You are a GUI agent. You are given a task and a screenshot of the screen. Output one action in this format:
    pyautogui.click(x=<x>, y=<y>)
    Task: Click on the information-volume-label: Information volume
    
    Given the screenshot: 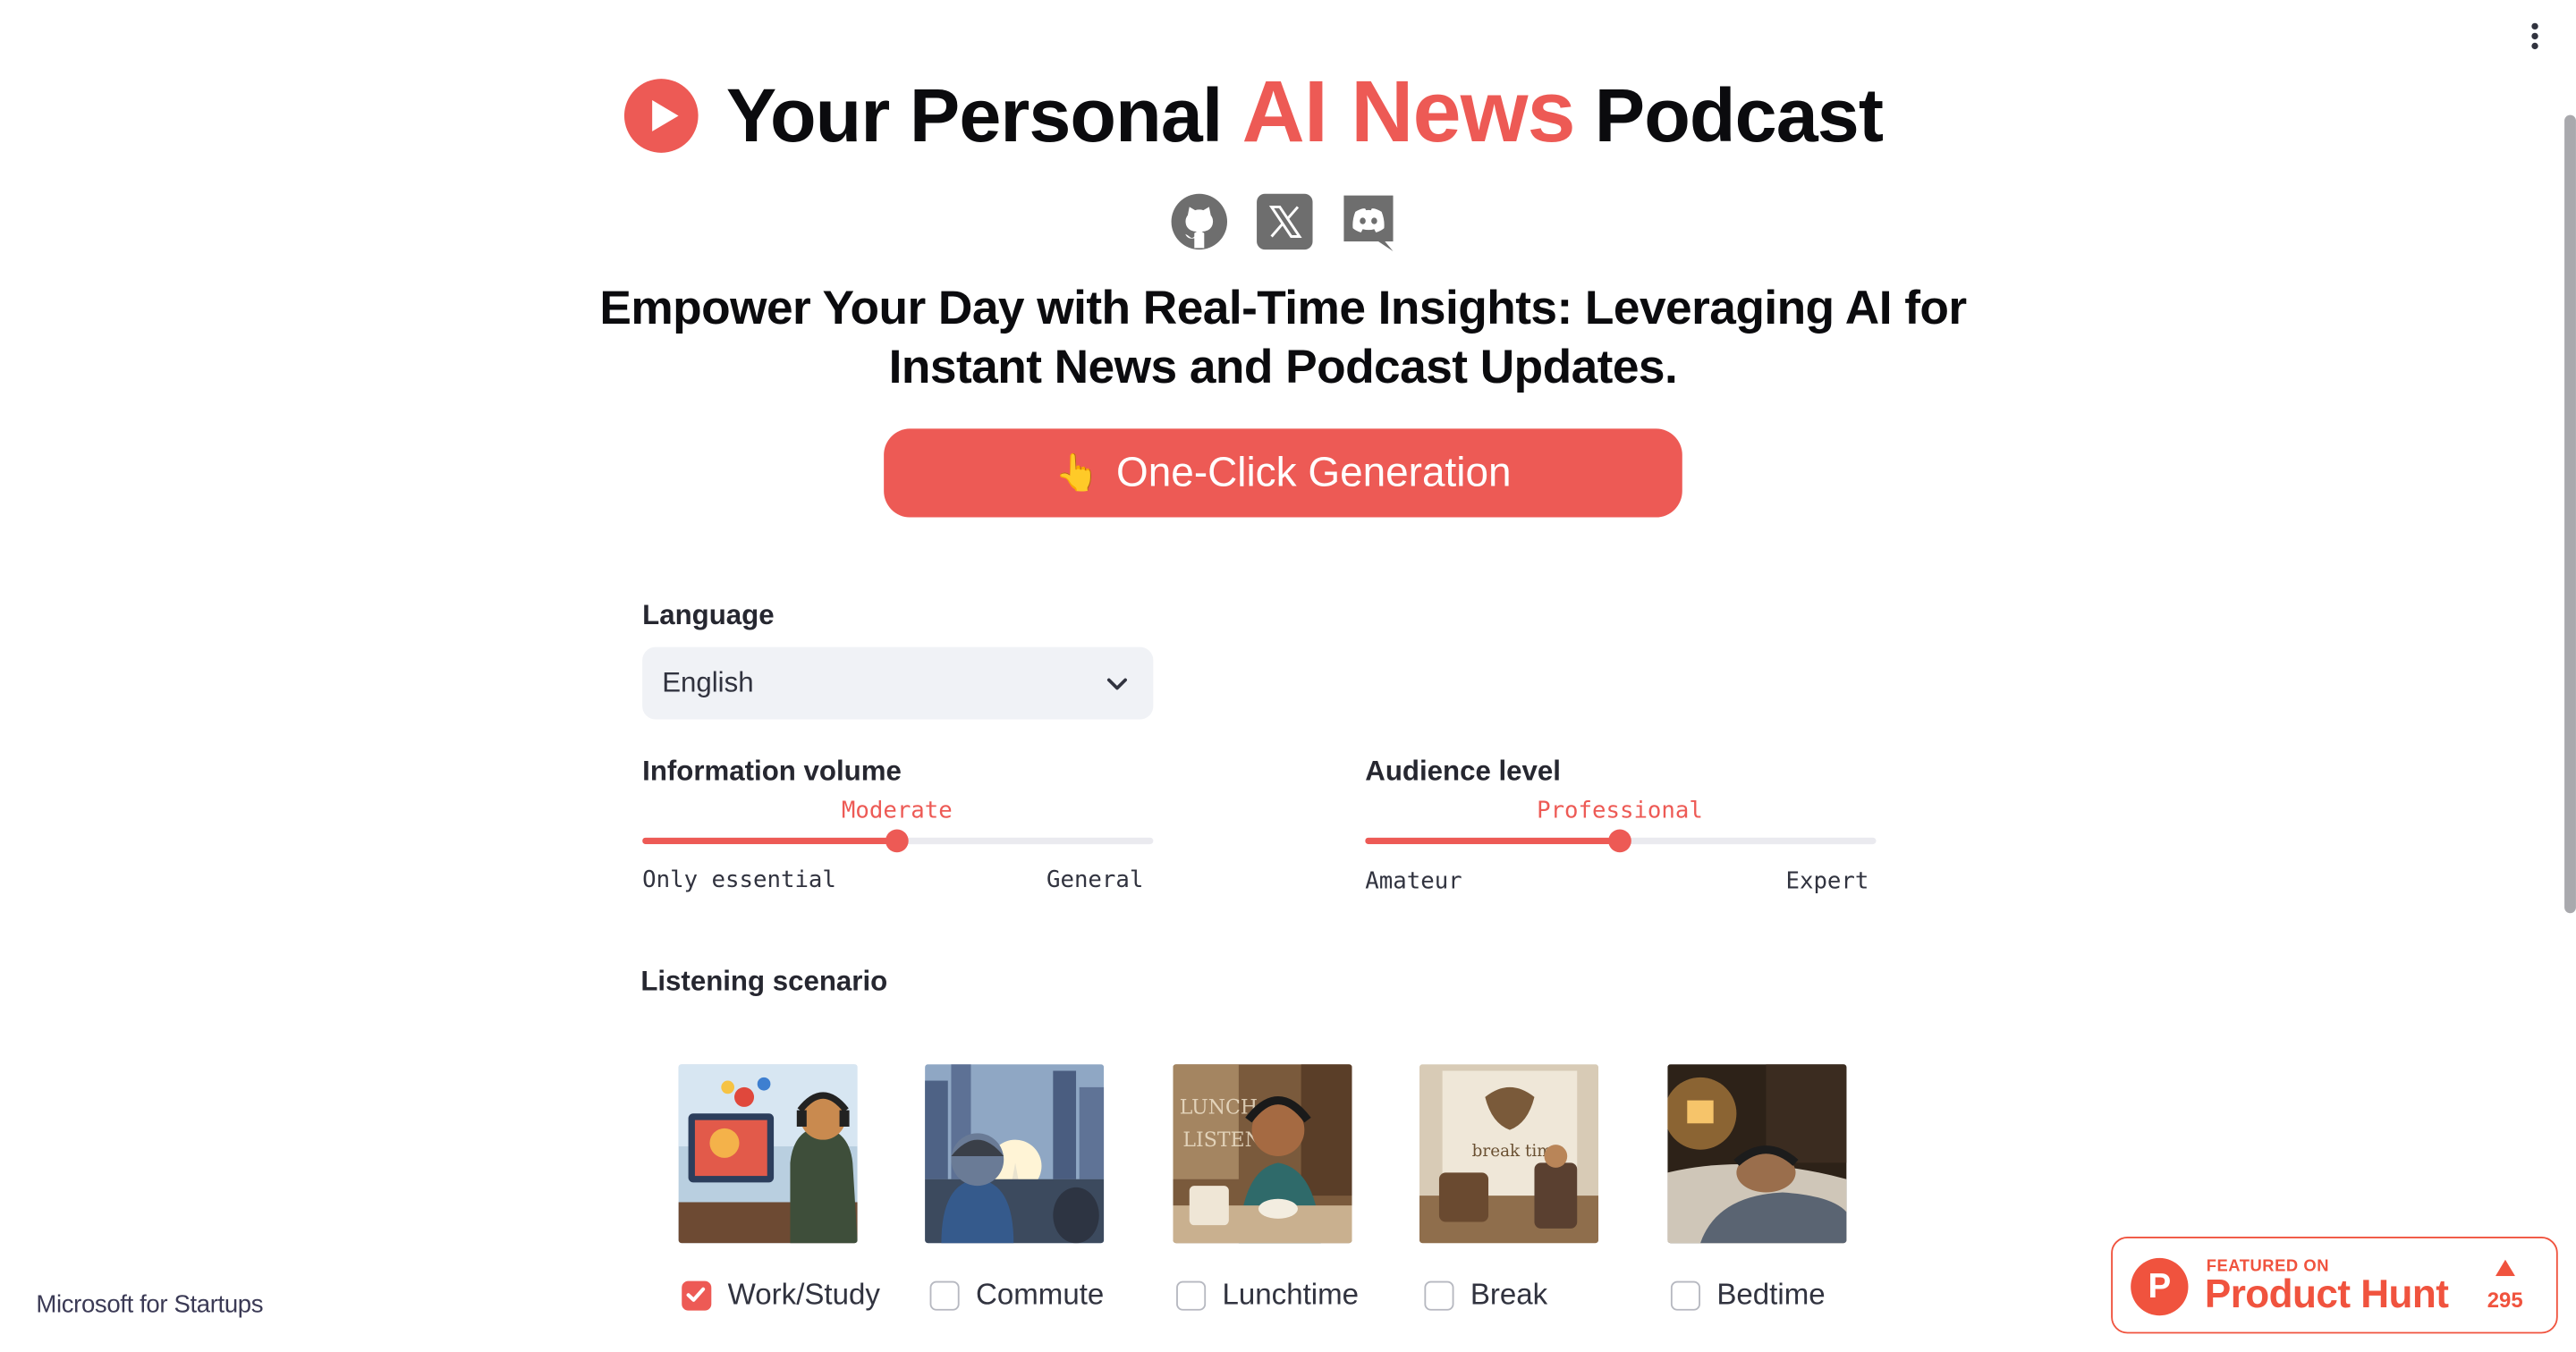 What is the action you would take?
    pyautogui.click(x=772, y=771)
    